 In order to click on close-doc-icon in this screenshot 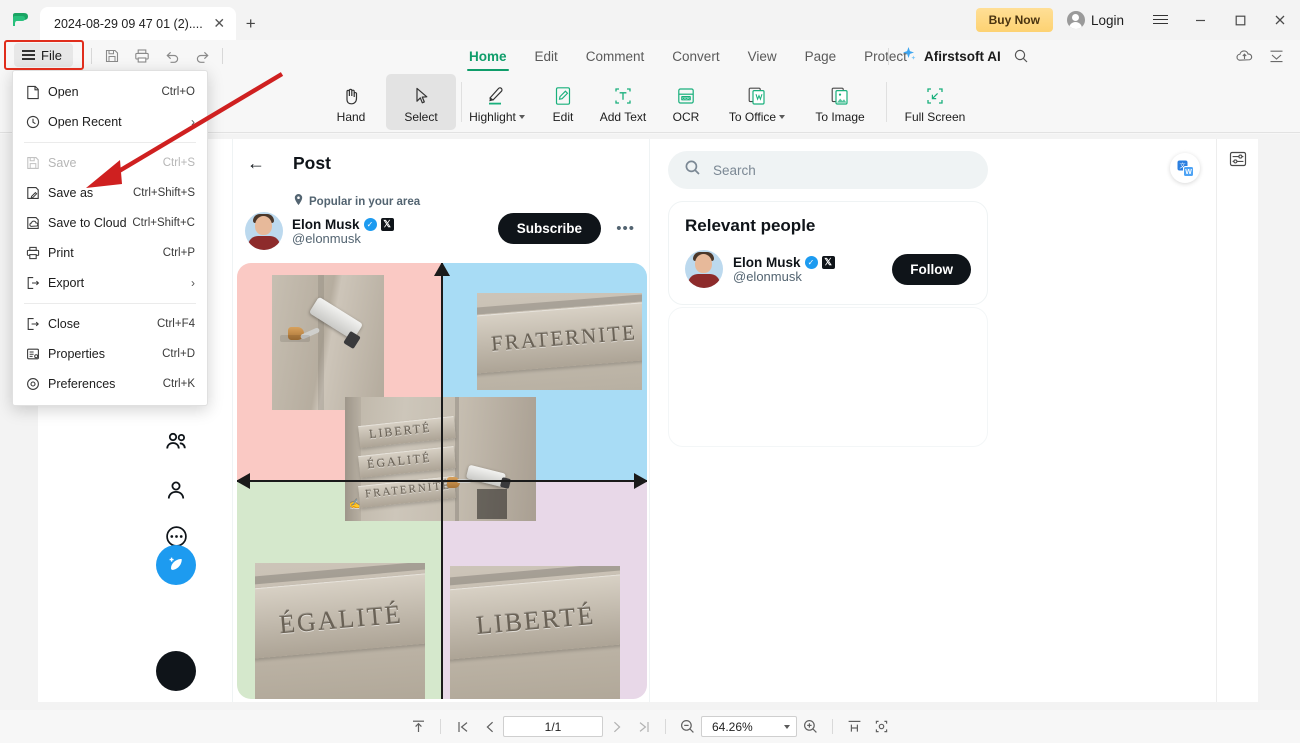, I will do `click(37, 324)`.